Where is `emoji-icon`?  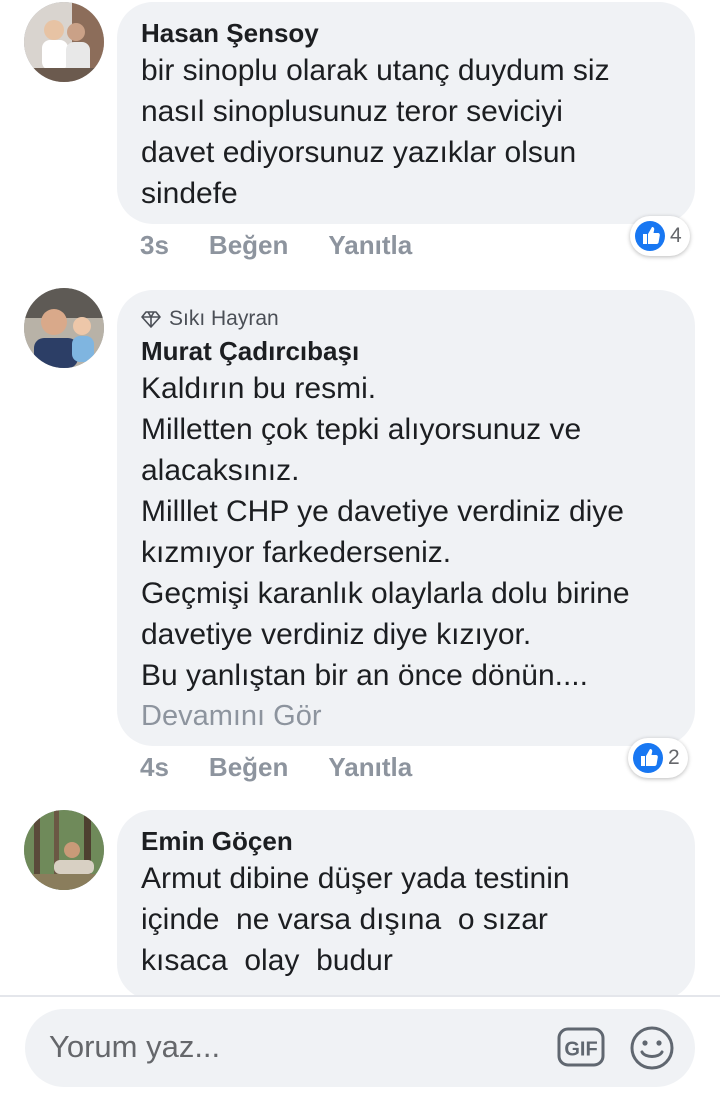
emoji-icon is located at coordinates (652, 1048).